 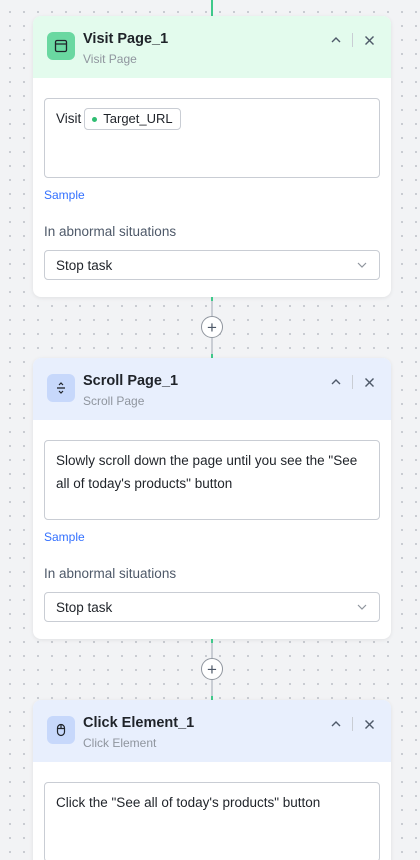 I want to click on node-header: Click Element_1 Click Element, so click(x=212, y=731).